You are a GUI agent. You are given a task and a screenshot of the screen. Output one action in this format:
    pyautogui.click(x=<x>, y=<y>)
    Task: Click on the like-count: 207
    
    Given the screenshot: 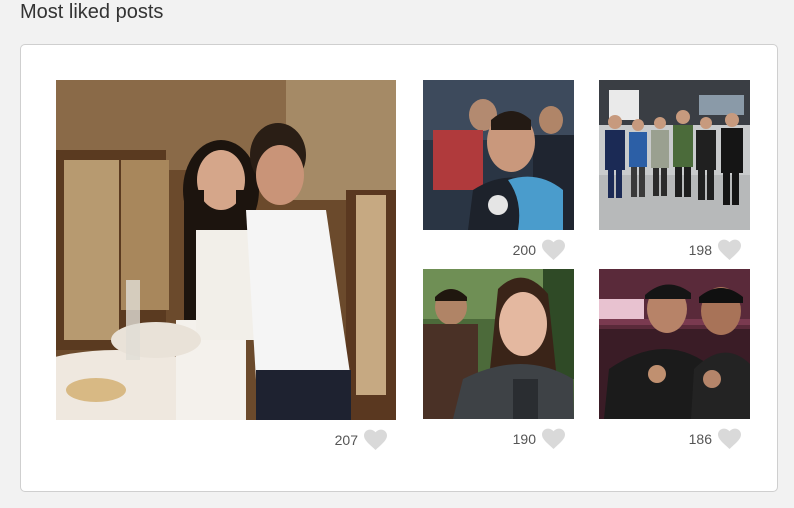 What is the action you would take?
    pyautogui.click(x=346, y=440)
    